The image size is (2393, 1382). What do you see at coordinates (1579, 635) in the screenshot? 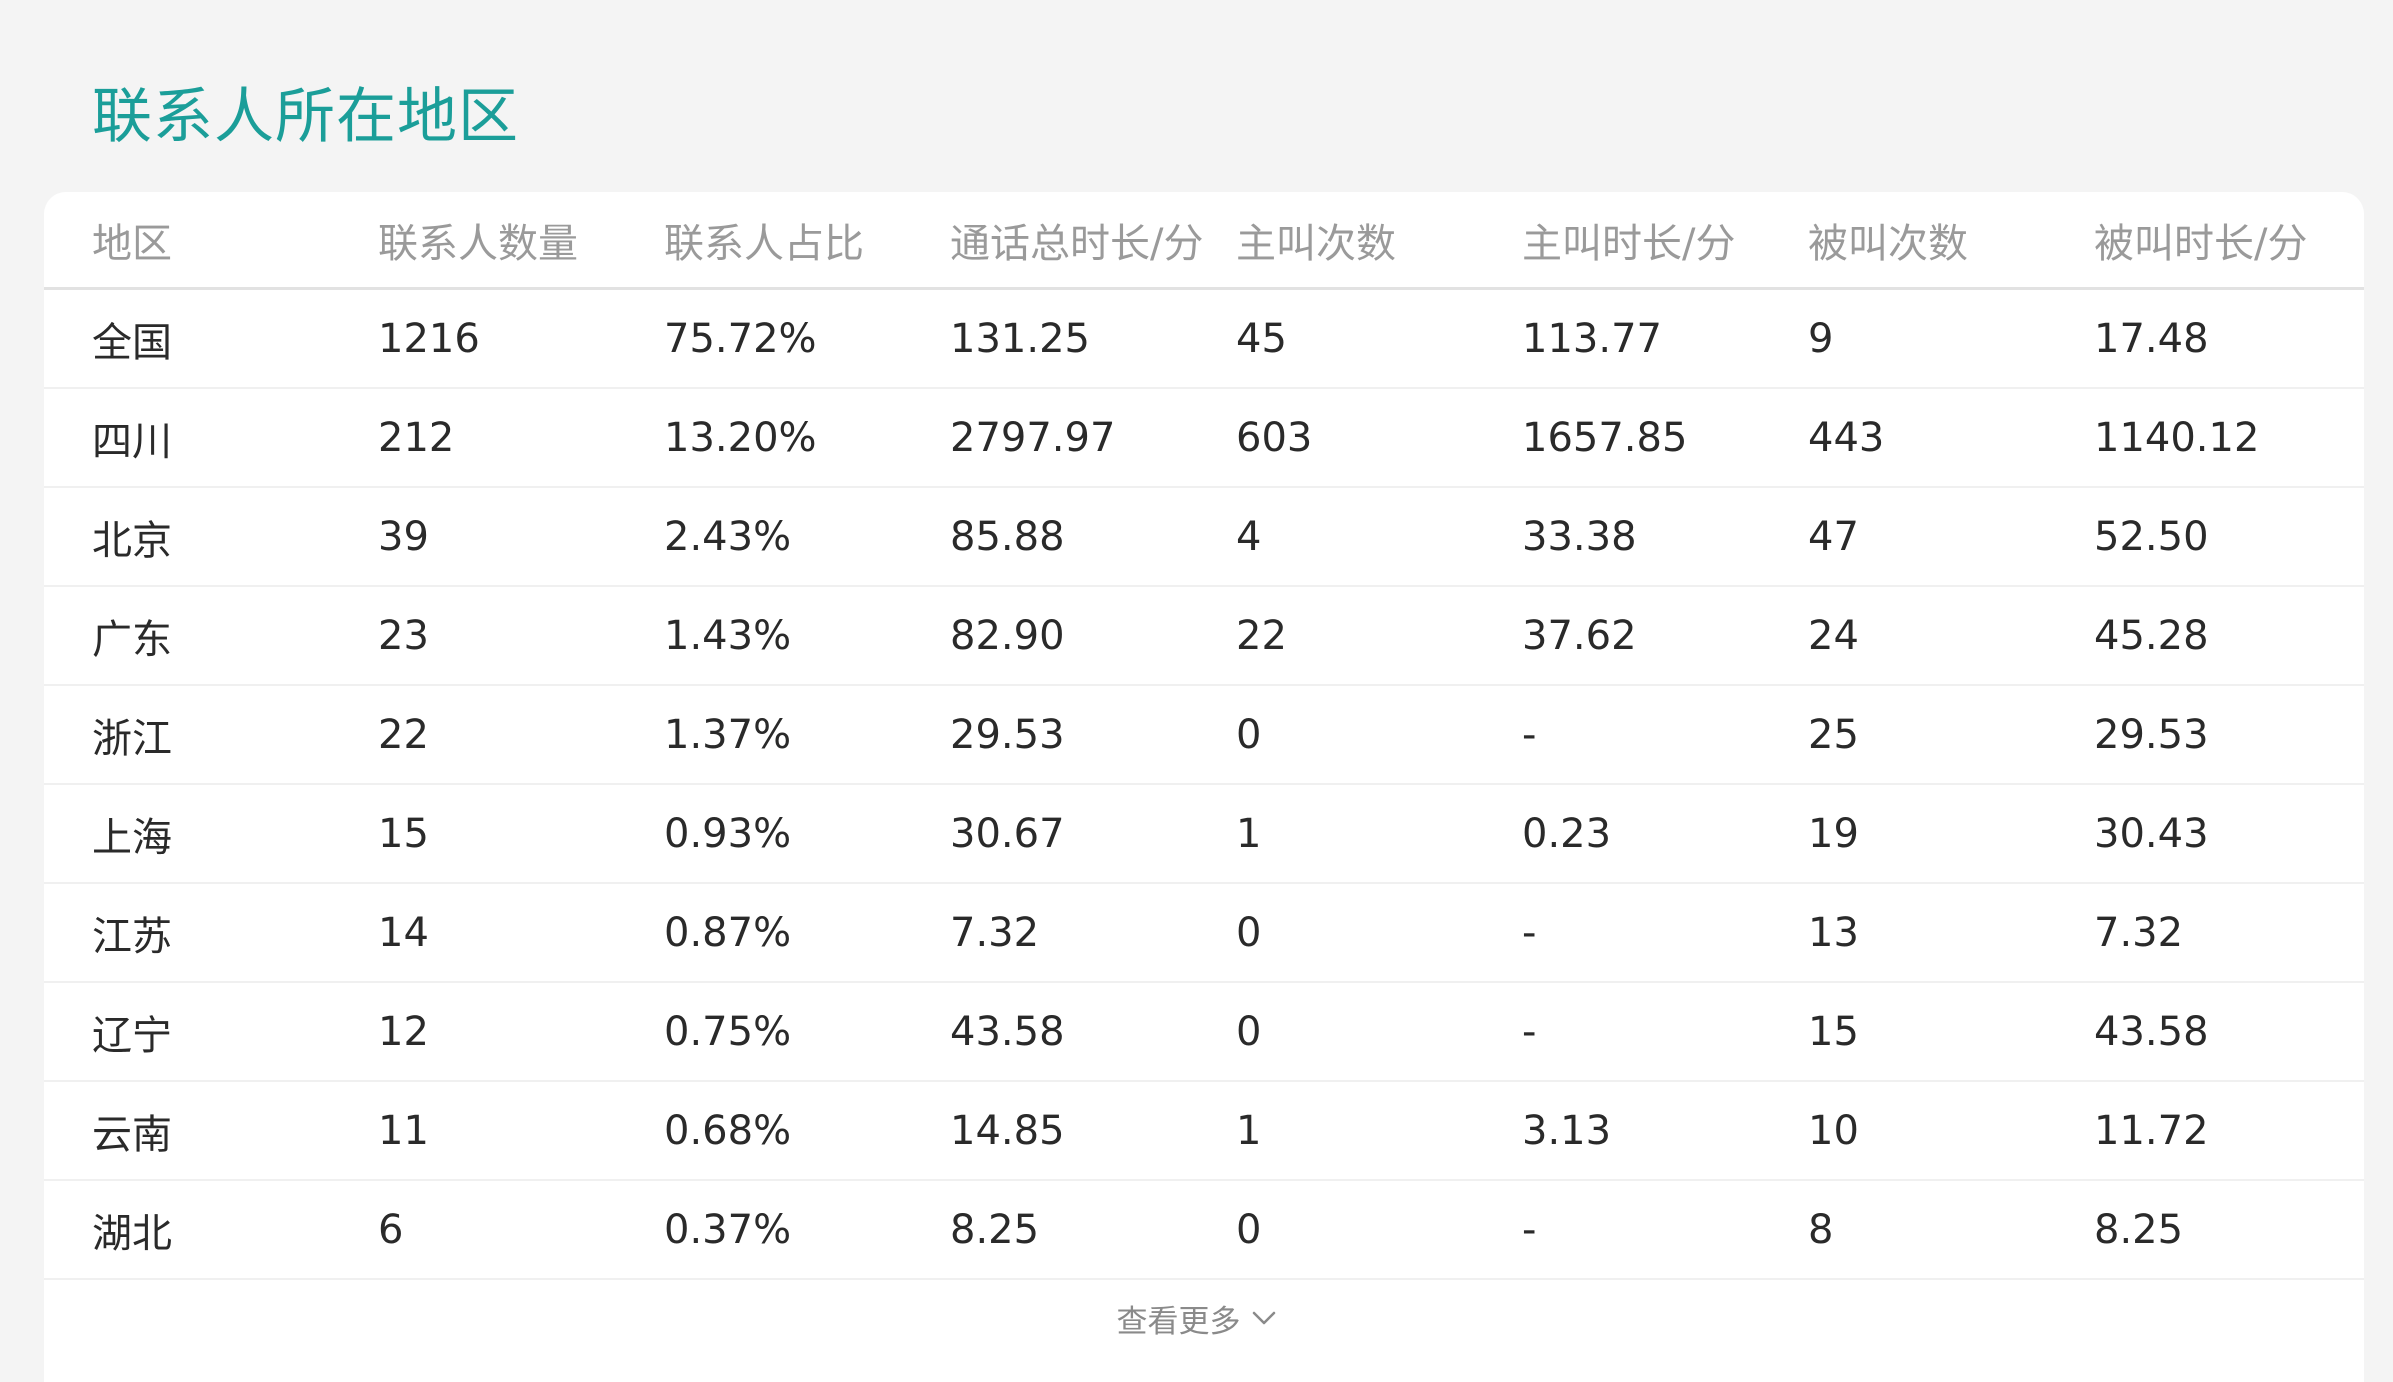
I see `cell-outgoing-duration: 37.62` at bounding box center [1579, 635].